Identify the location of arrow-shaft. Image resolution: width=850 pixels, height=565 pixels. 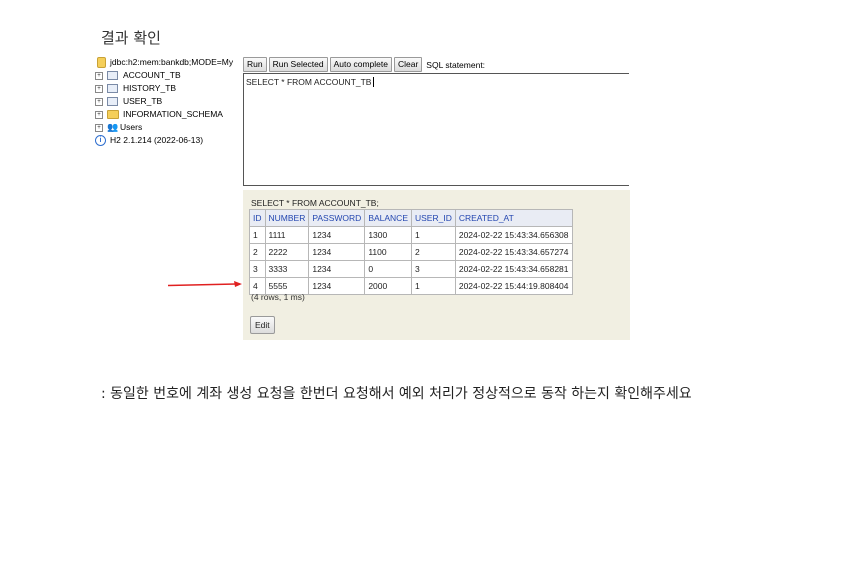
(202, 285).